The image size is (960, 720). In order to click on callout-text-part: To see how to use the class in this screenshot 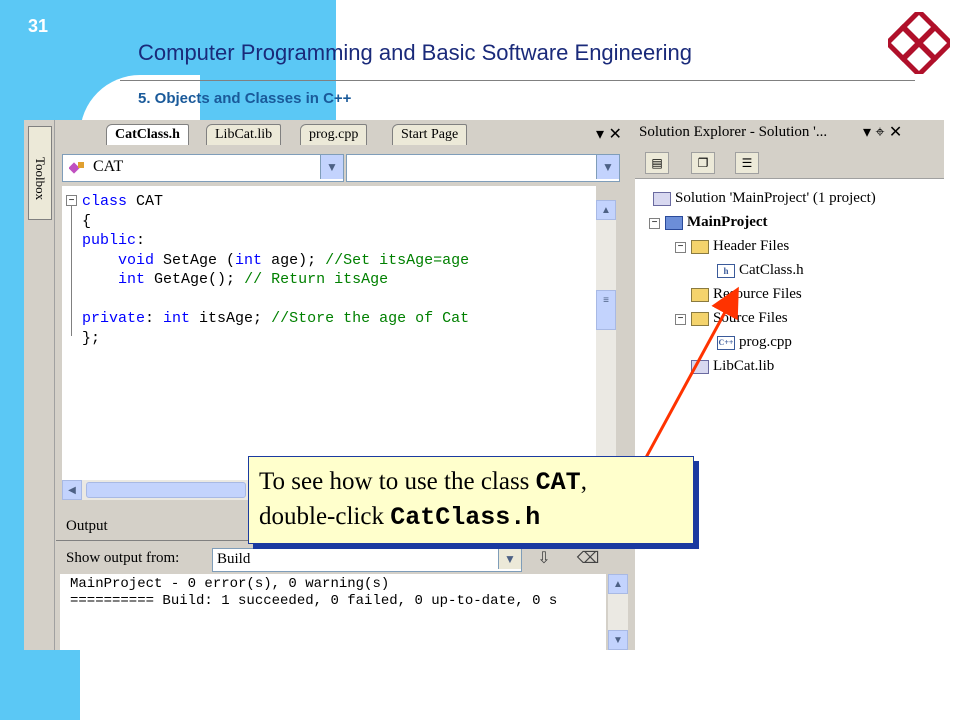, I will do `click(397, 481)`.